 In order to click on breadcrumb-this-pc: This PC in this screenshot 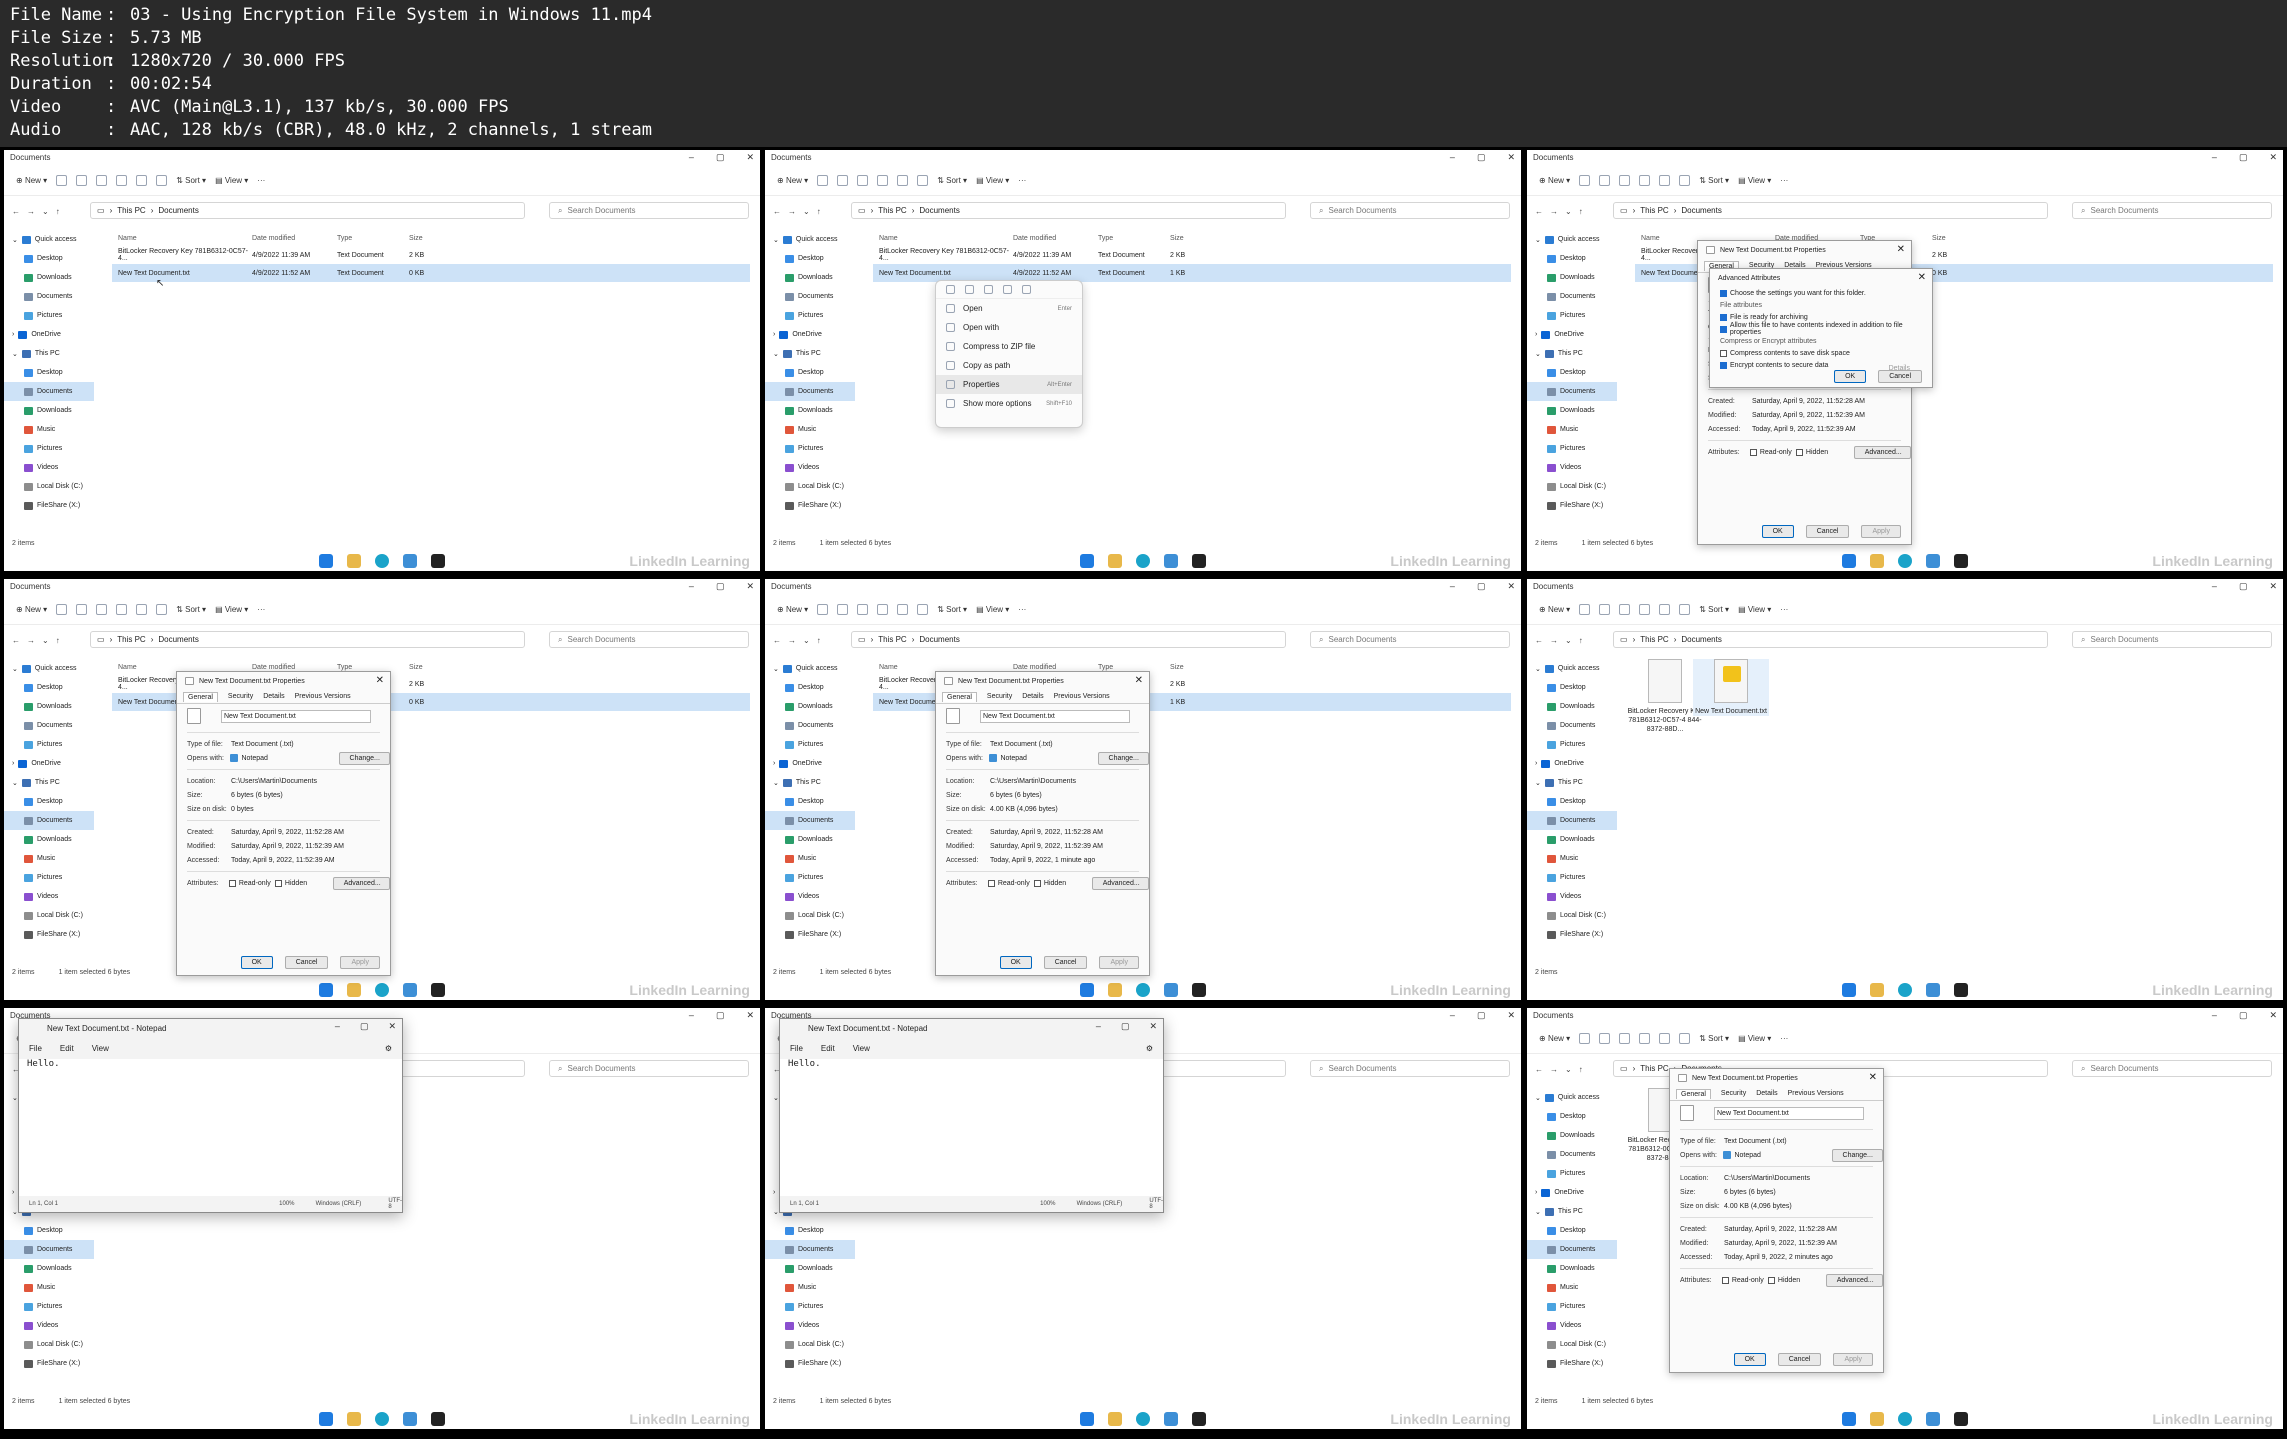, I will do `click(131, 639)`.